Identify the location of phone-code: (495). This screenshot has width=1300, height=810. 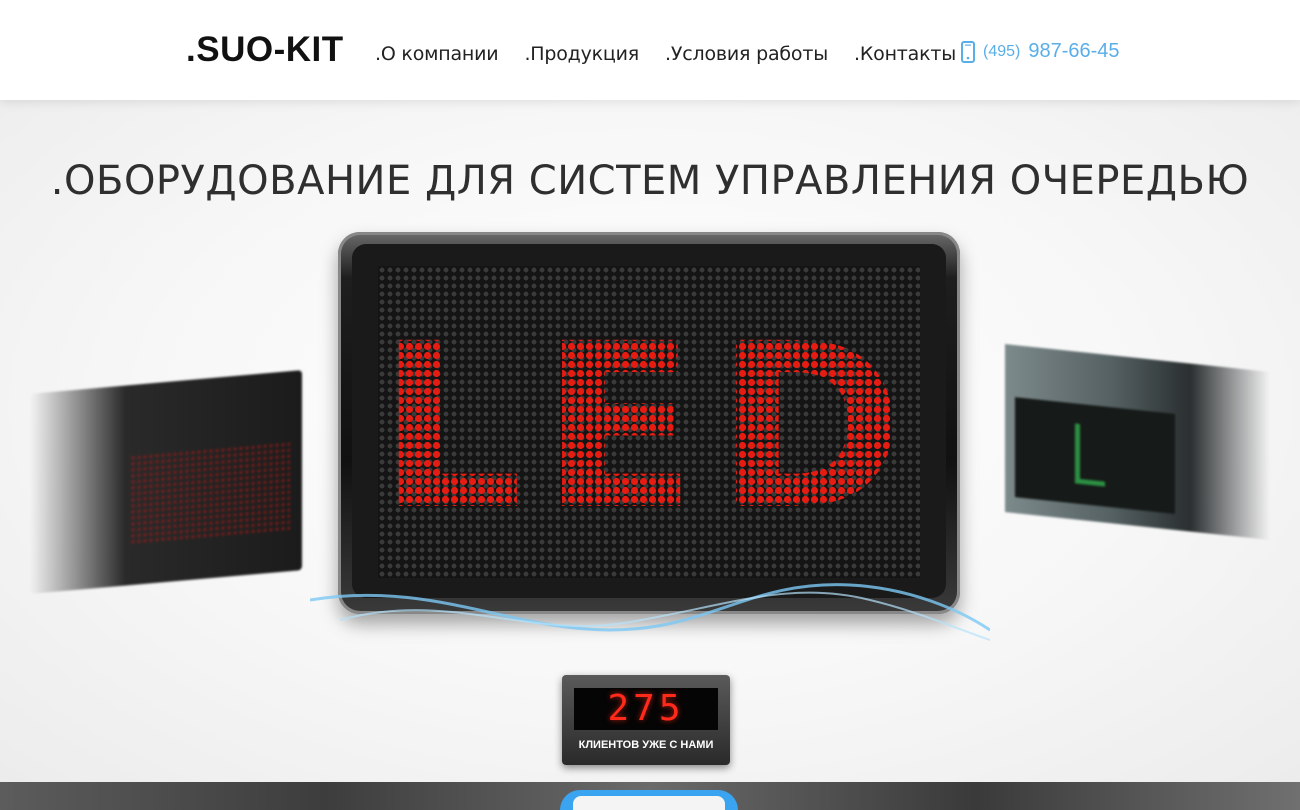
(1002, 51).